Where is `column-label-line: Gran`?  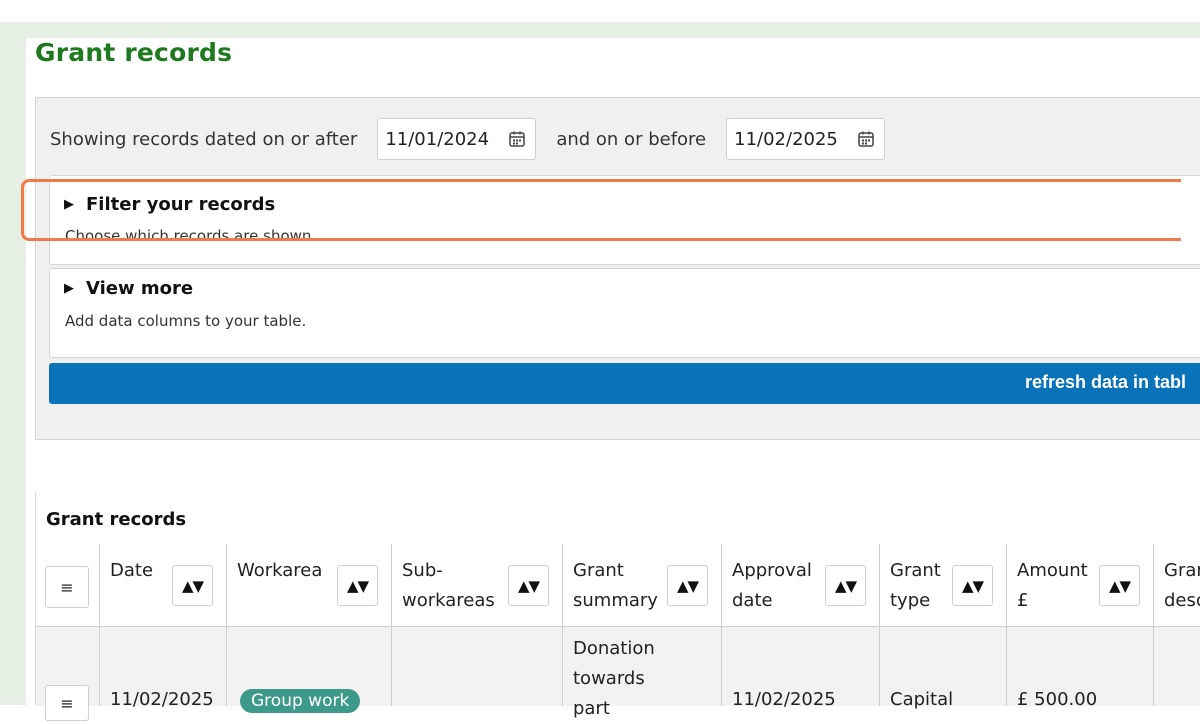
column-label-line: Gran is located at coordinates (1182, 570).